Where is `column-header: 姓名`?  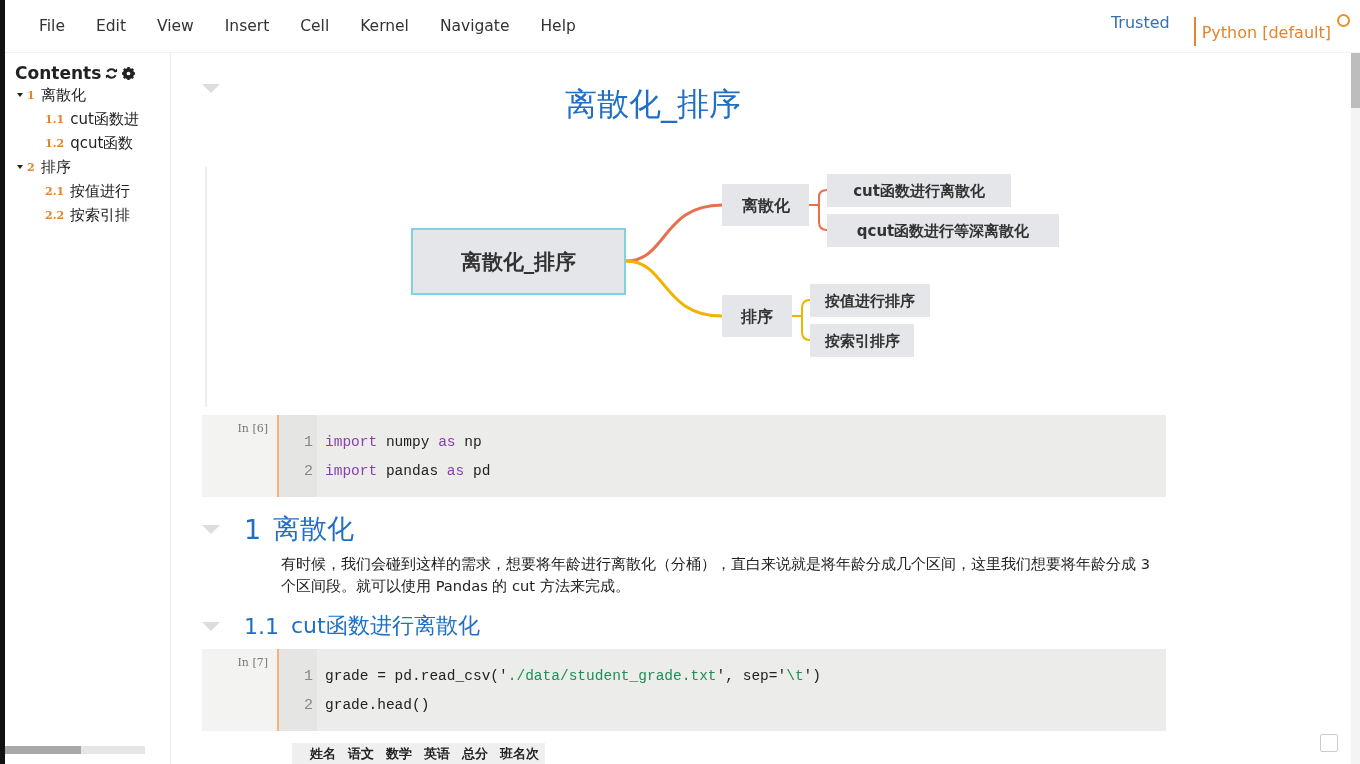 column-header: 姓名 is located at coordinates (323, 753).